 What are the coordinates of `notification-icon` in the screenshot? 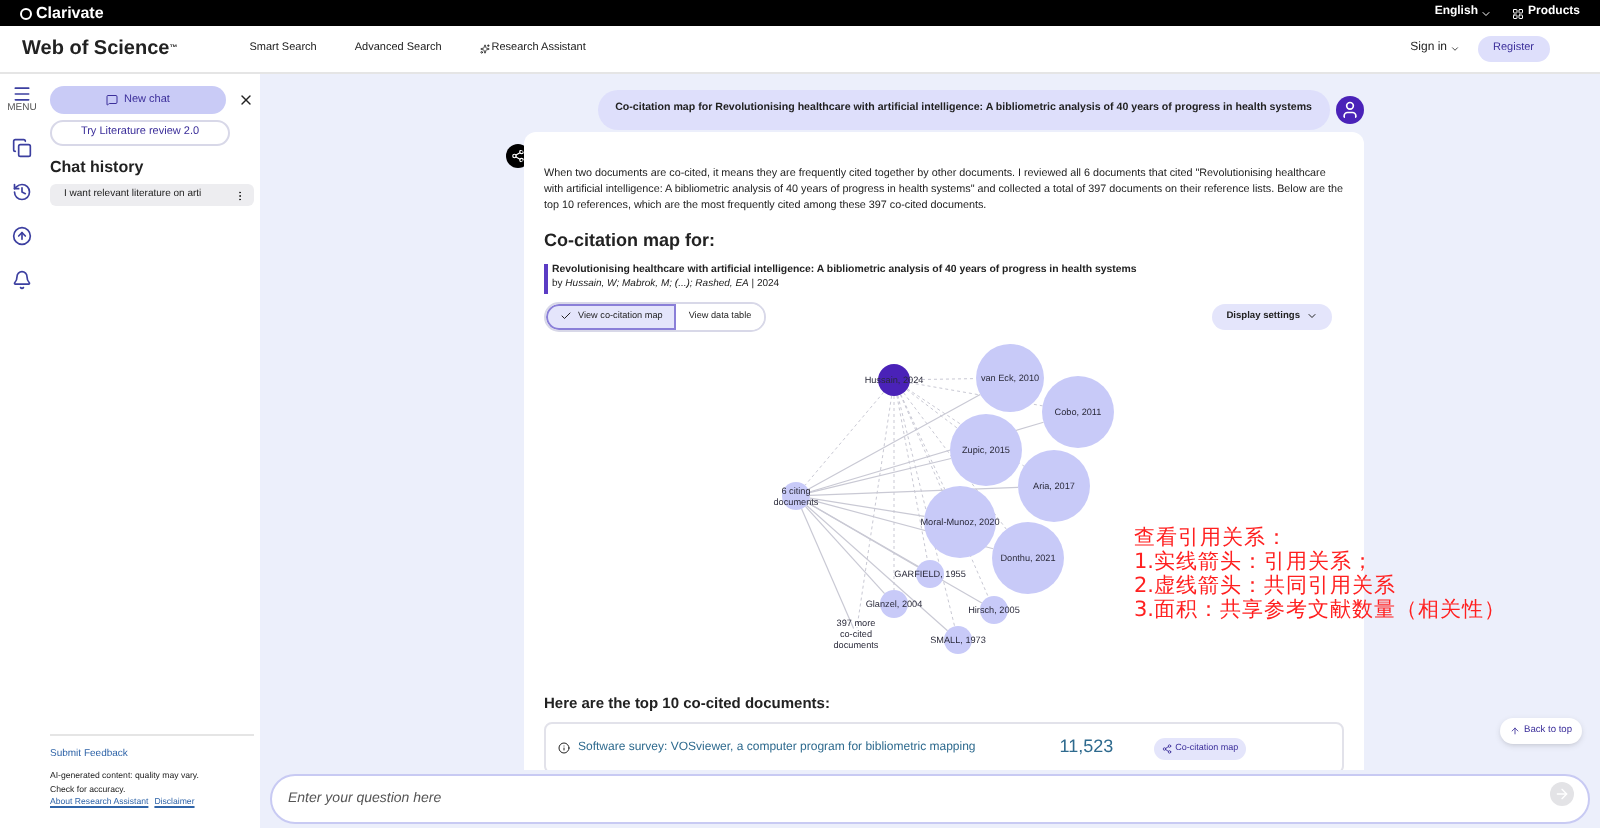 It's located at (22, 280).